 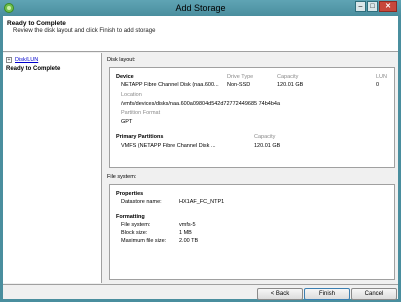 What do you see at coordinates (288, 77) in the screenshot?
I see `capacity-header: Capacity` at bounding box center [288, 77].